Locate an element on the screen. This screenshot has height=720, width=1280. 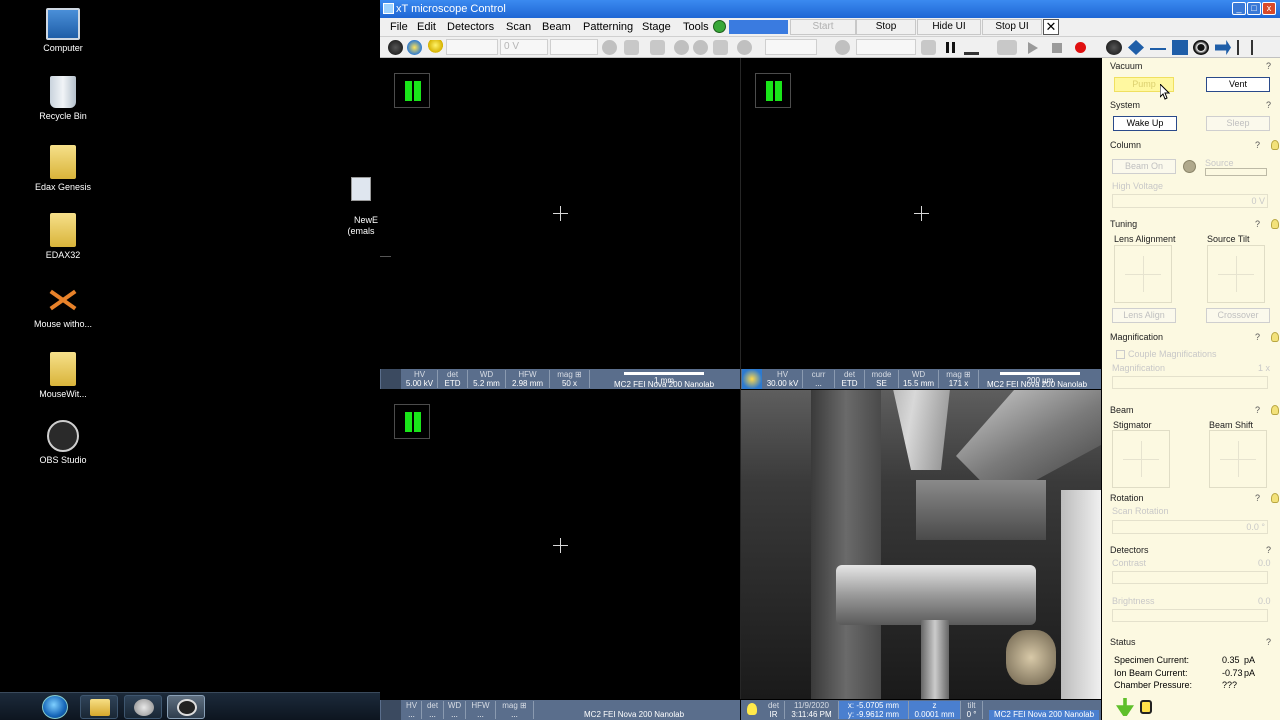
hide-ui-button: Hide UI is located at coordinates (949, 27).